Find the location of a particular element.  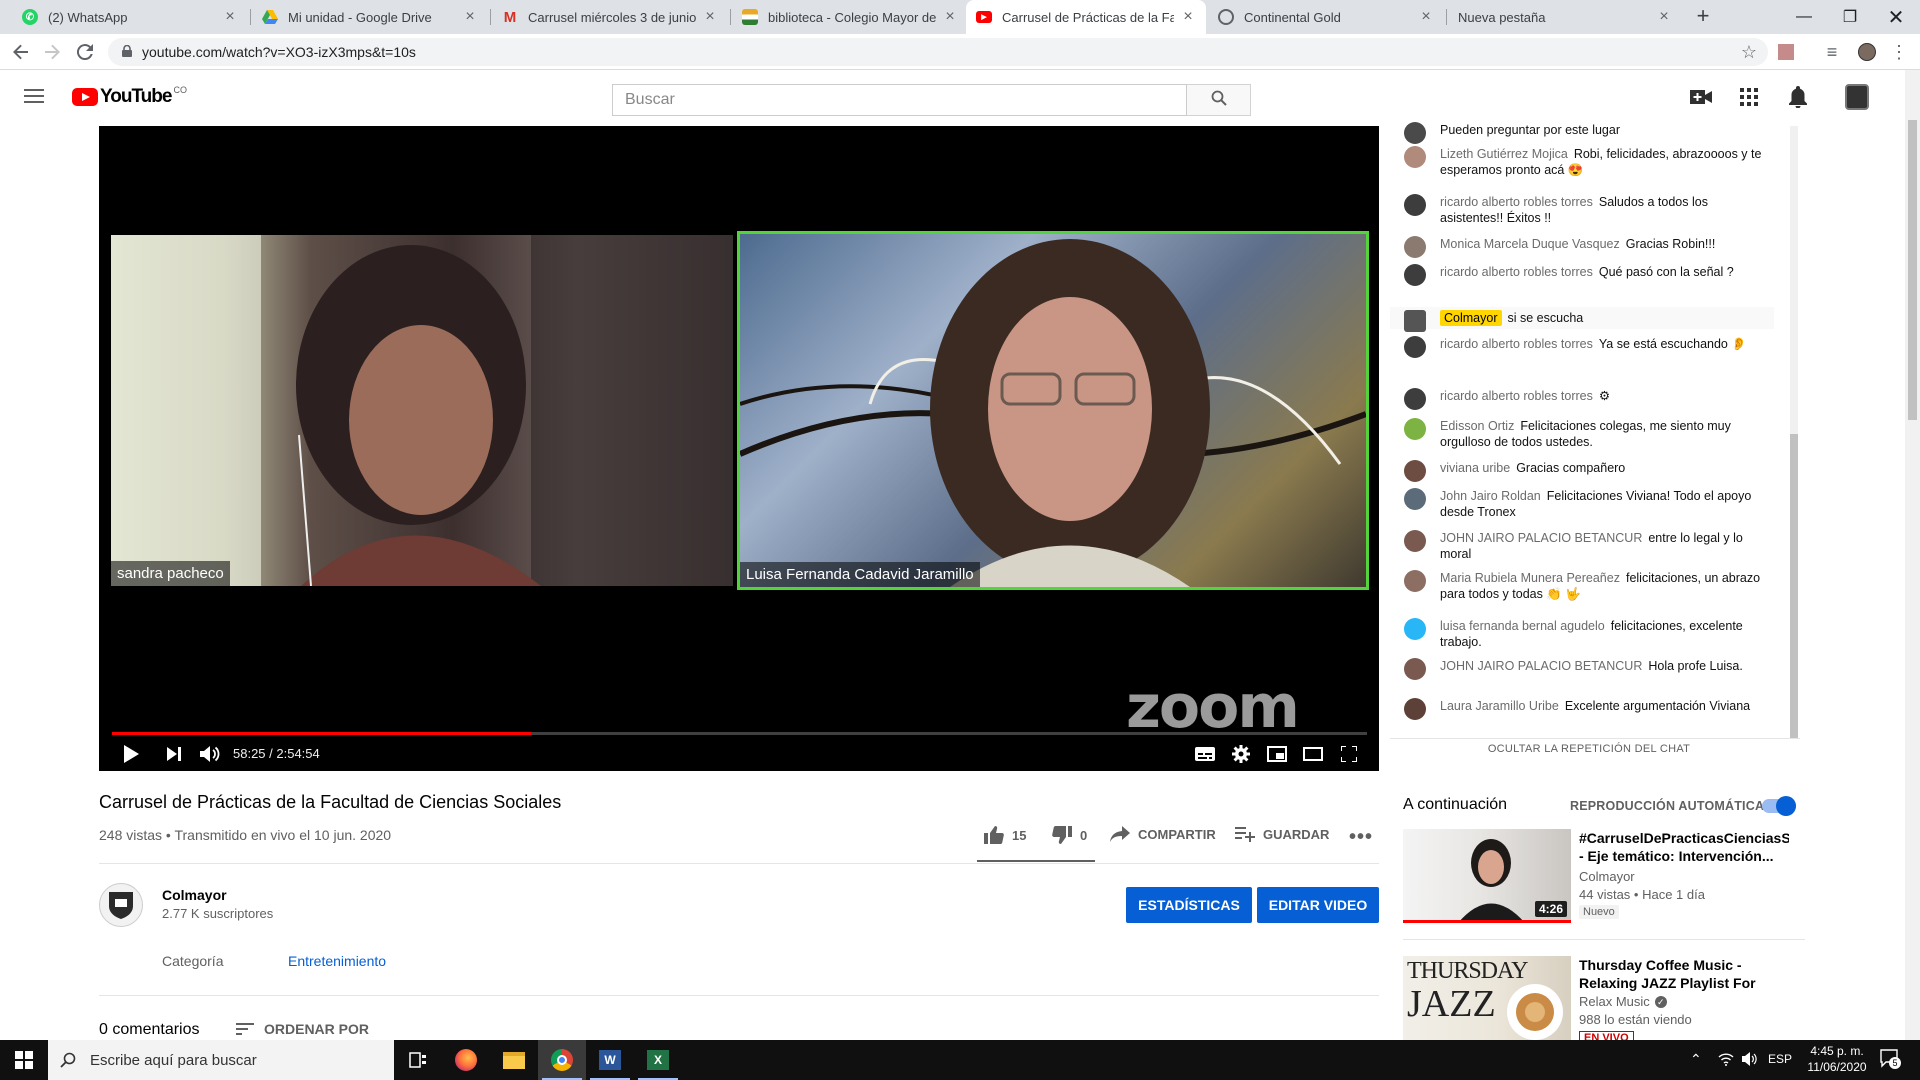

excel-icon: X is located at coordinates (658, 1060).